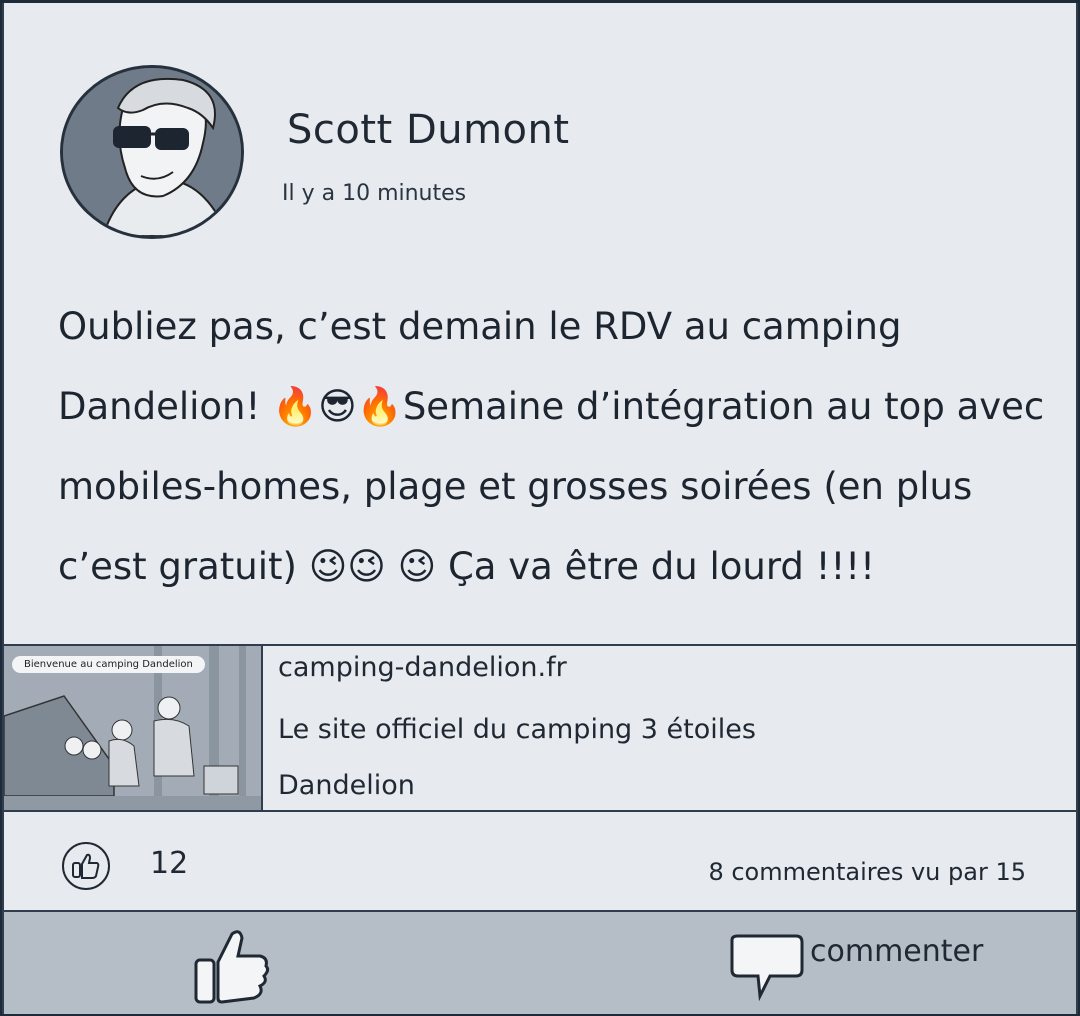 Image resolution: width=1080 pixels, height=1016 pixels. I want to click on comment-button: commenter, so click(866, 967).